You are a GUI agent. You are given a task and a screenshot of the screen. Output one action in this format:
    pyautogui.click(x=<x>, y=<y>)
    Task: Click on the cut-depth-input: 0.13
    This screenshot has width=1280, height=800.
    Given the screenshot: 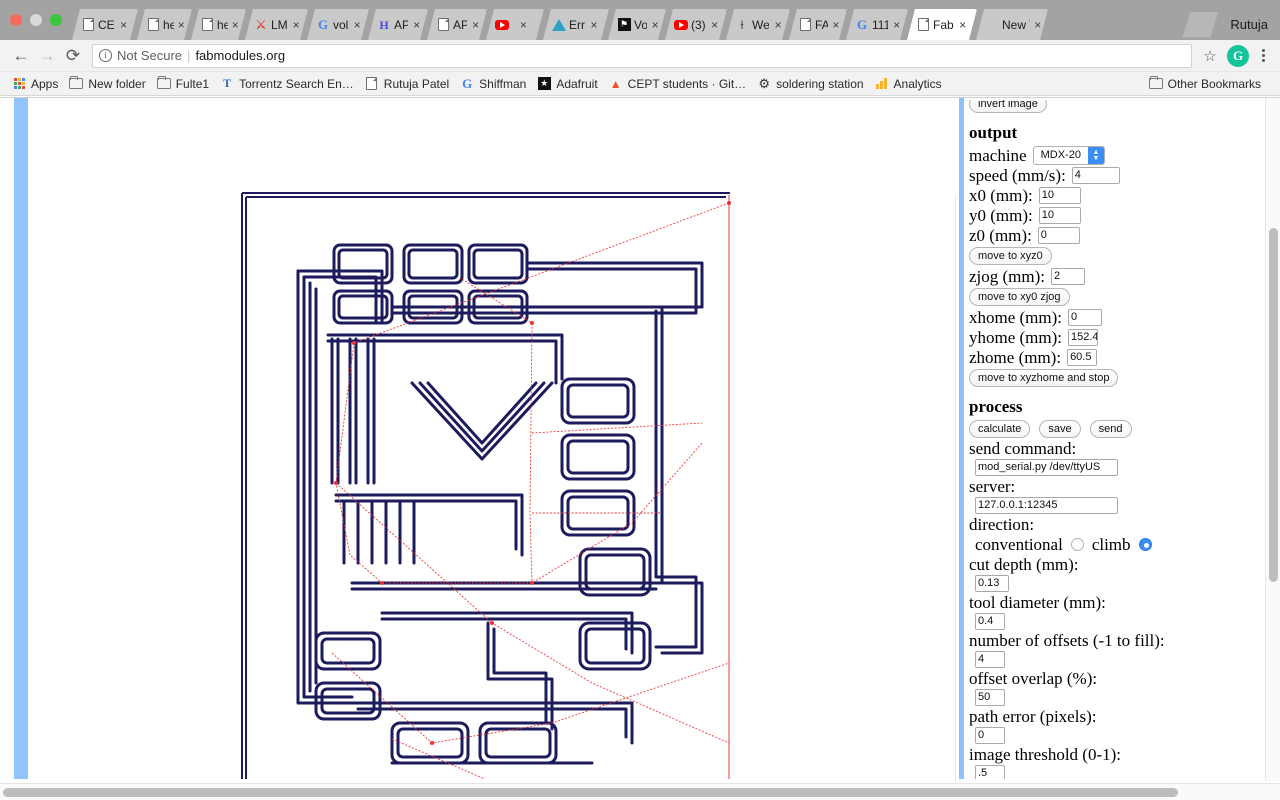 What is the action you would take?
    pyautogui.click(x=992, y=583)
    